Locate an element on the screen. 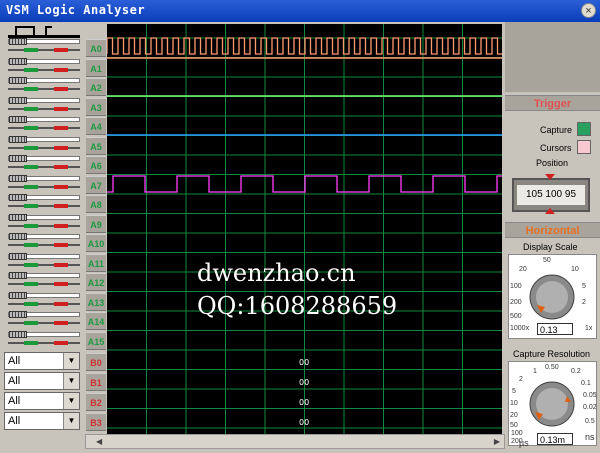  bus-label-b3: B3 is located at coordinates (96, 422).